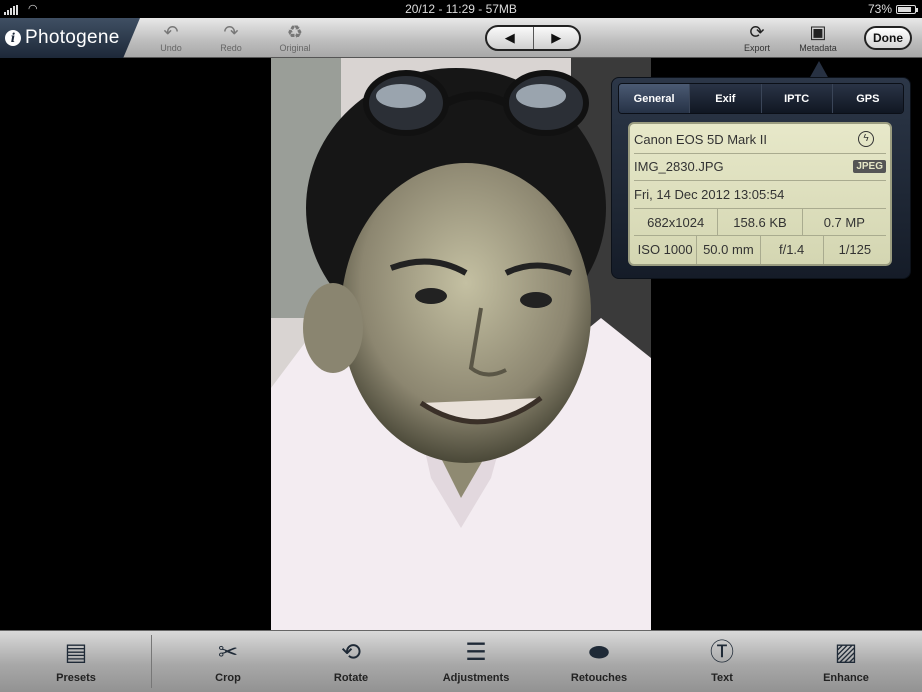 This screenshot has height=692, width=922. I want to click on redo-button: ↷ Redo, so click(231, 37).